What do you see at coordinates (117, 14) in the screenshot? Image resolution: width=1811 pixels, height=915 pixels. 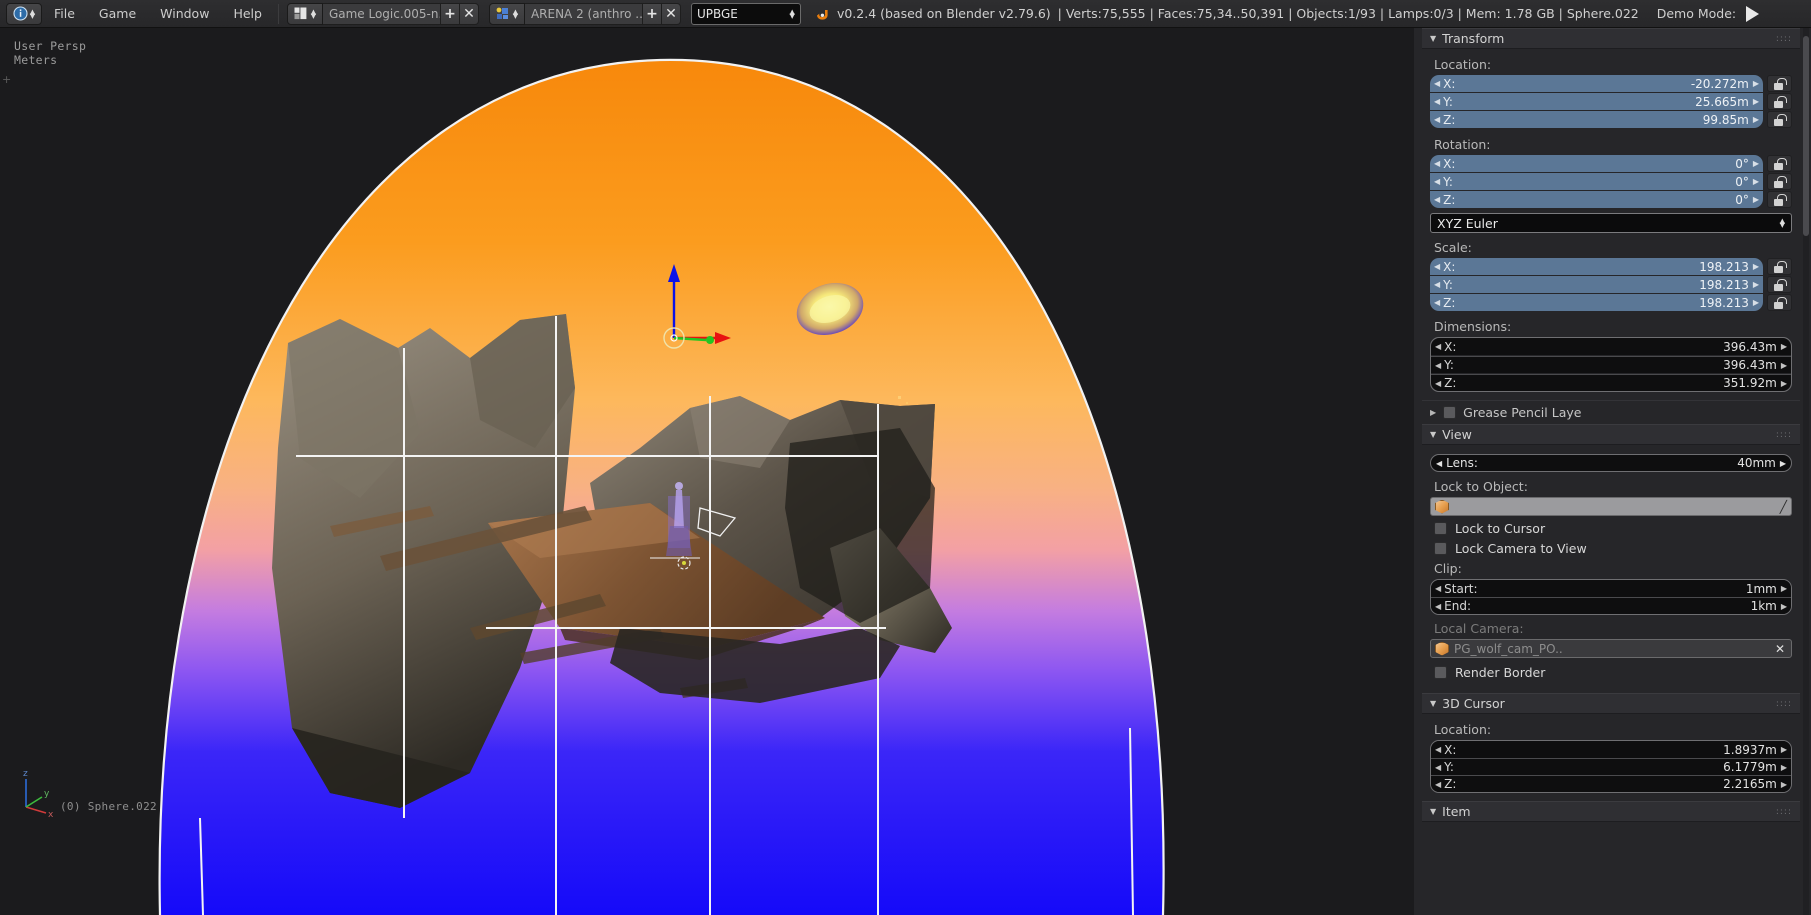 I see `menu-game: Game` at bounding box center [117, 14].